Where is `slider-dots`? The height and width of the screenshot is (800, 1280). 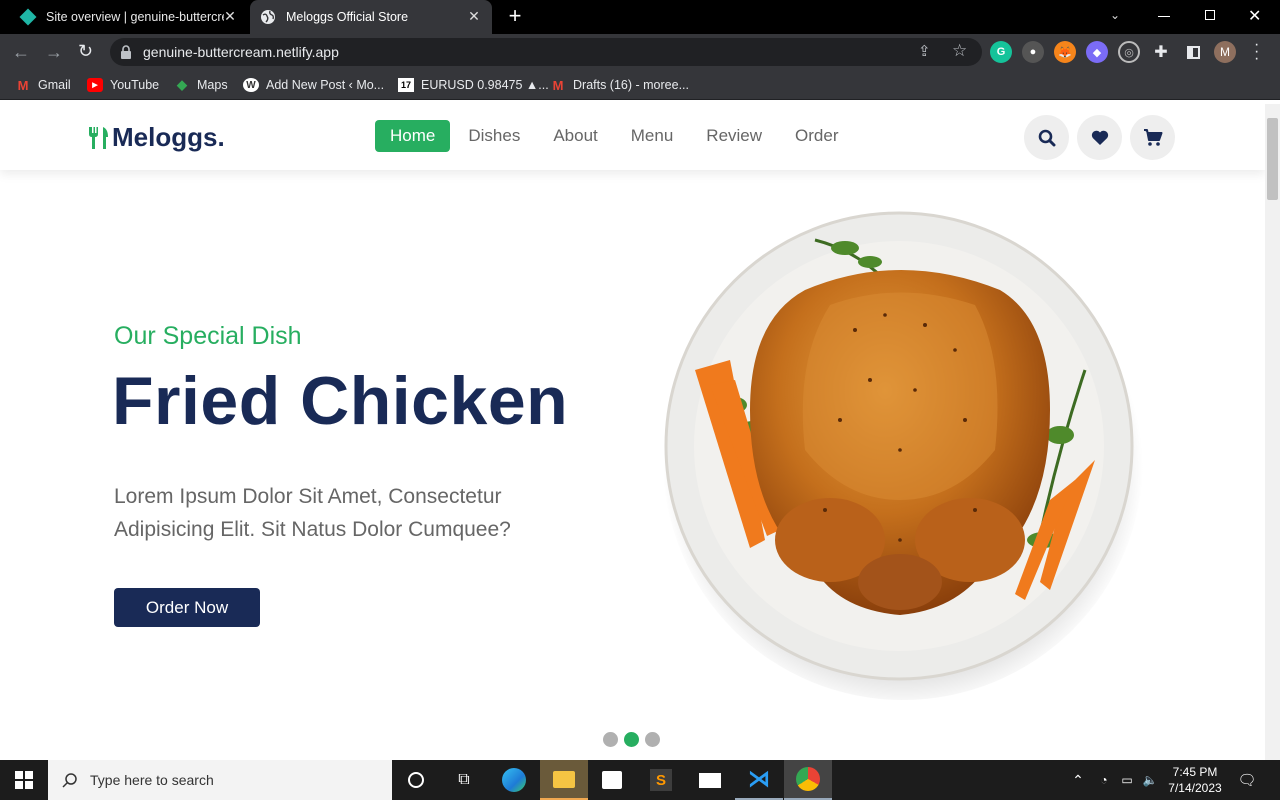 slider-dots is located at coordinates (634, 739).